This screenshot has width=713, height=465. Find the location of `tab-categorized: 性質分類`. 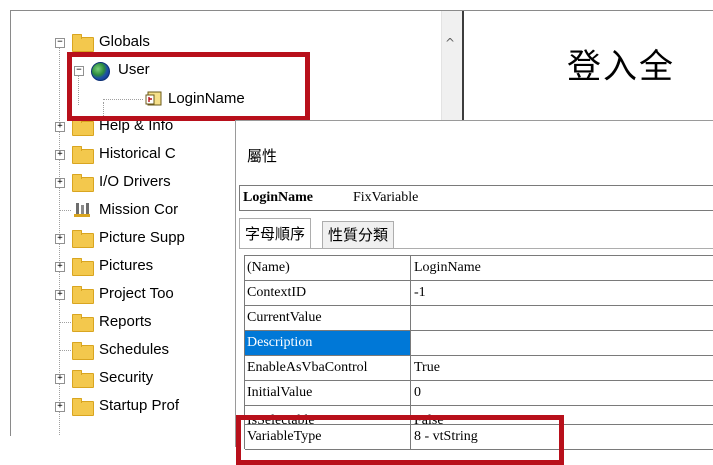

tab-categorized: 性質分類 is located at coordinates (358, 234).